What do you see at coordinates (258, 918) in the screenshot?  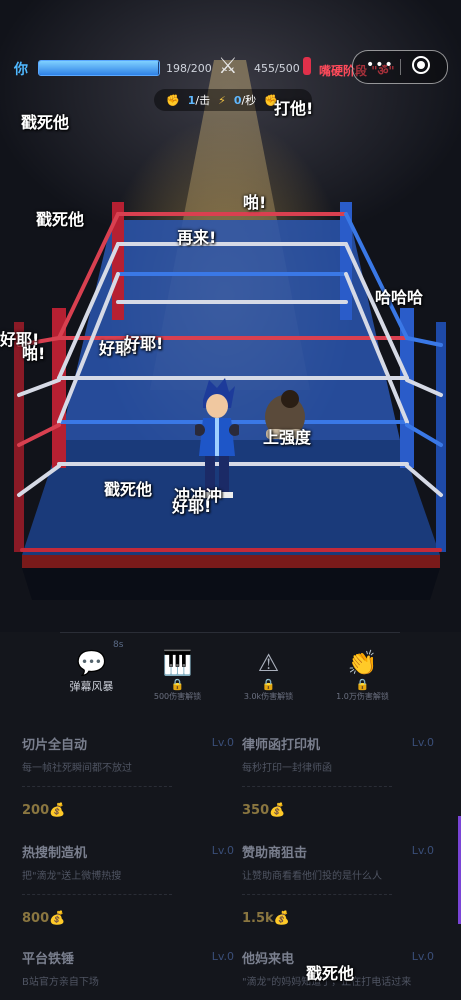 I see `upgrade-price: 1.5k` at bounding box center [258, 918].